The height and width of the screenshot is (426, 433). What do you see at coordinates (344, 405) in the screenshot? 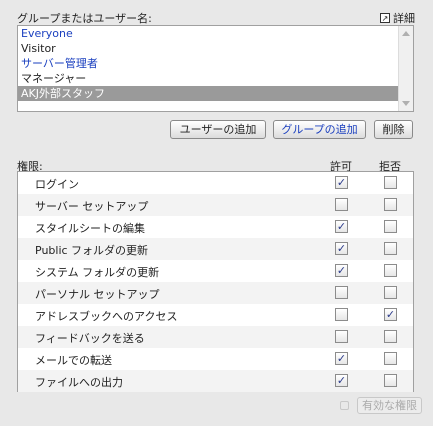
I see `effective-permissions-icon` at bounding box center [344, 405].